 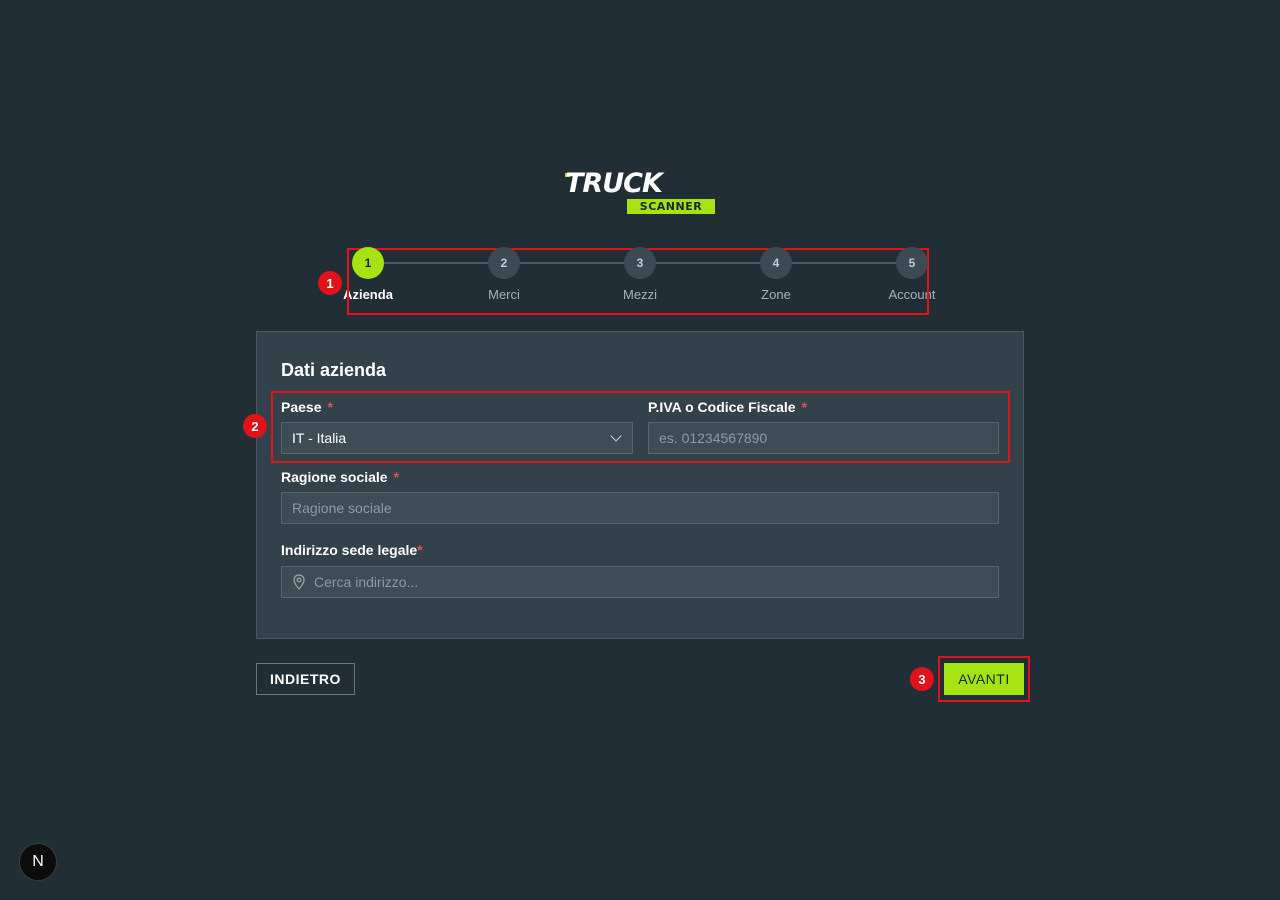 I want to click on step-number: 4, so click(x=776, y=263).